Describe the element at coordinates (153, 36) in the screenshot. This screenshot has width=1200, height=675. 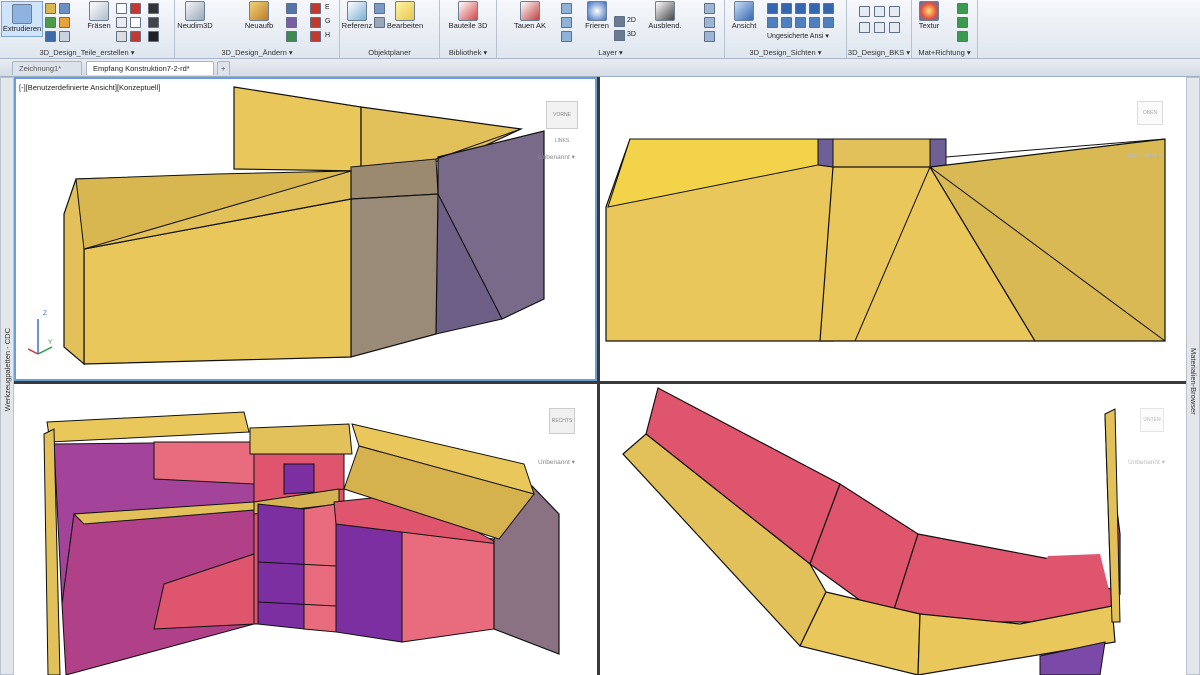
I see `imprint-icon` at that location.